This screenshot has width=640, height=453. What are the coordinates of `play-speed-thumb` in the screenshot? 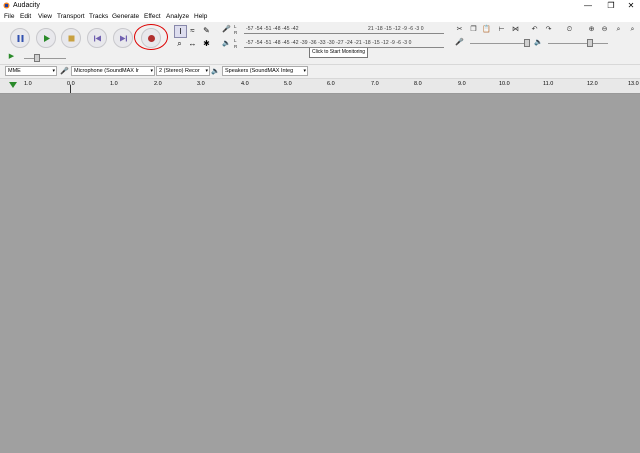 It's located at (37, 58).